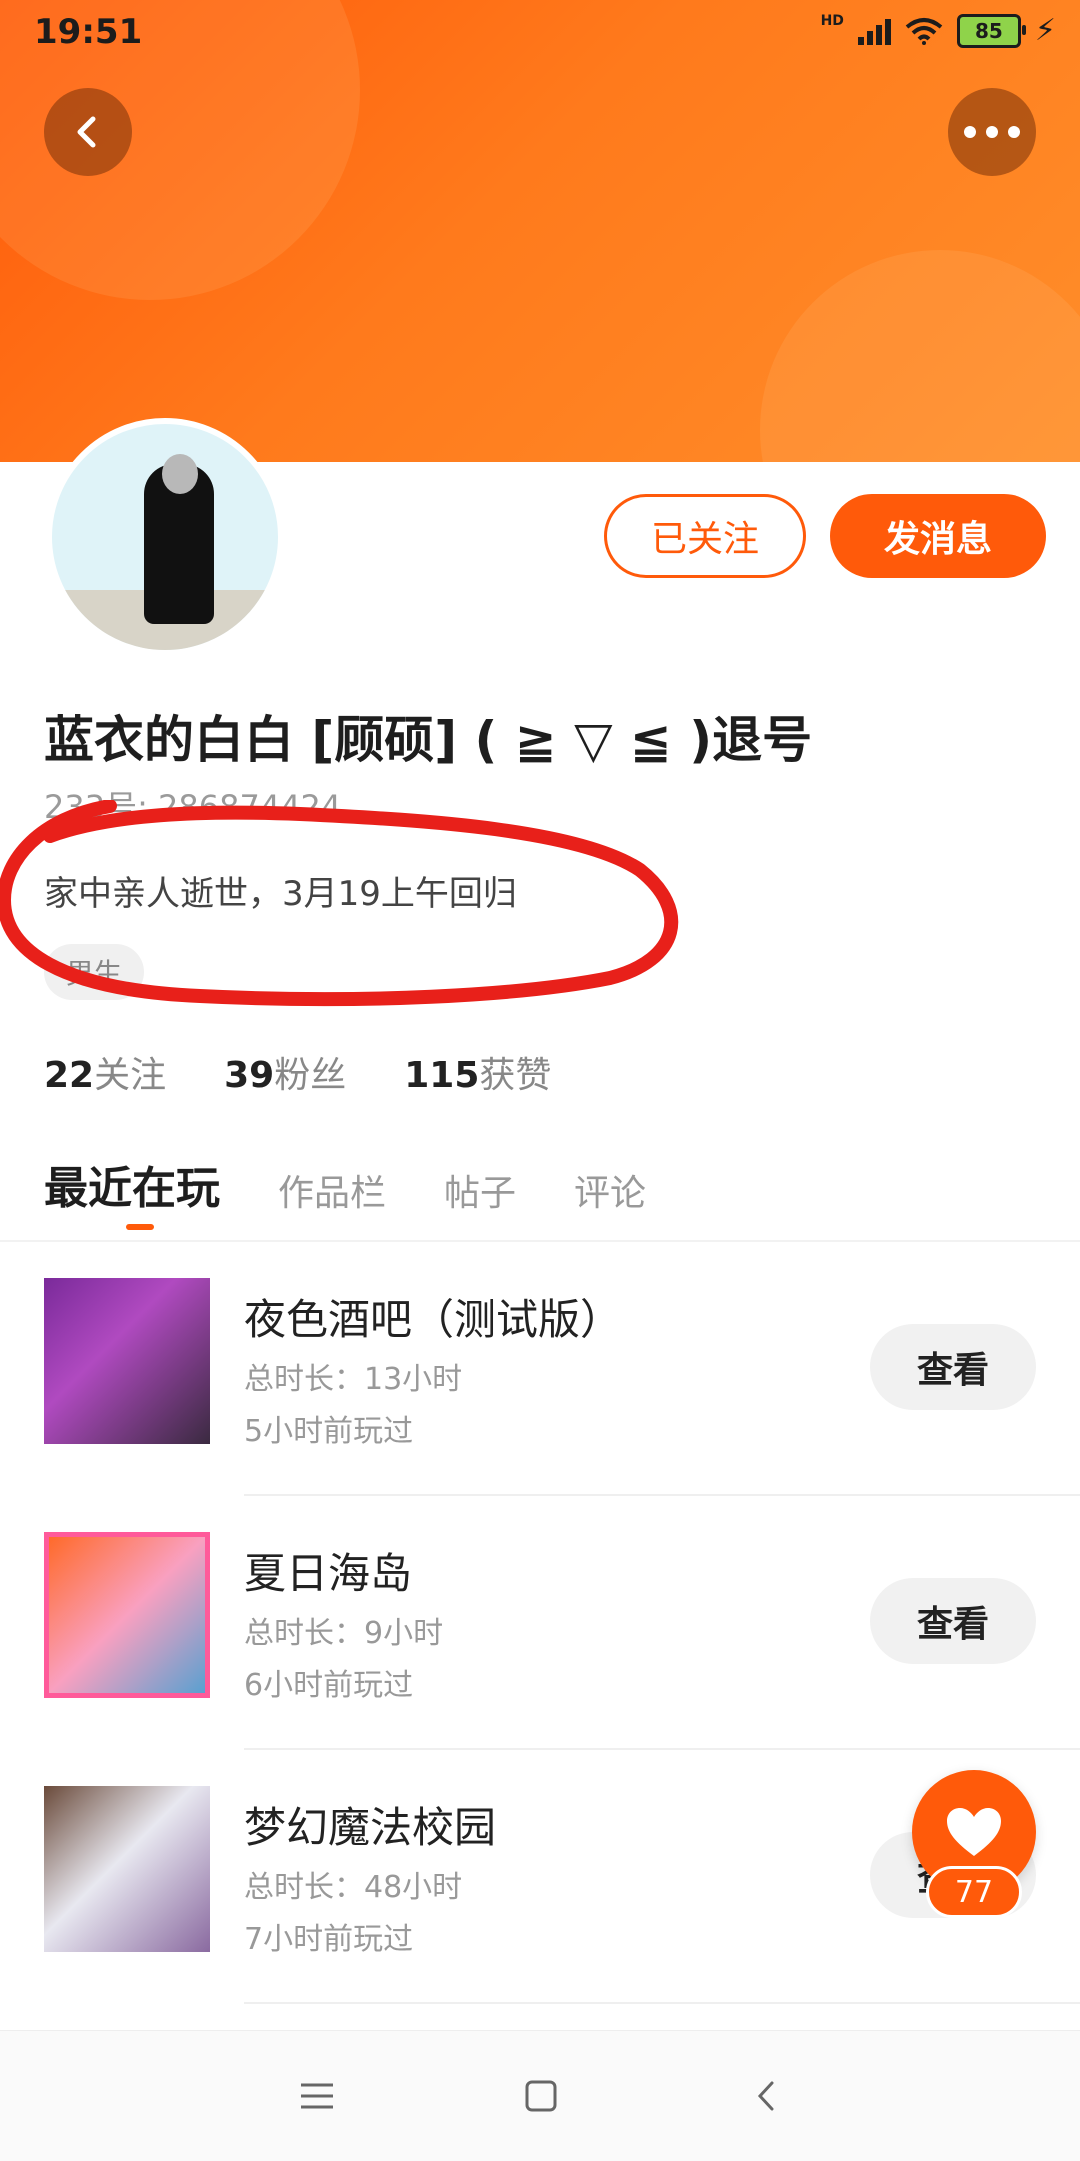 The width and height of the screenshot is (1080, 2161). What do you see at coordinates (540, 32) in the screenshot?
I see `status-bar: 19:51 HD 85 ⚡` at bounding box center [540, 32].